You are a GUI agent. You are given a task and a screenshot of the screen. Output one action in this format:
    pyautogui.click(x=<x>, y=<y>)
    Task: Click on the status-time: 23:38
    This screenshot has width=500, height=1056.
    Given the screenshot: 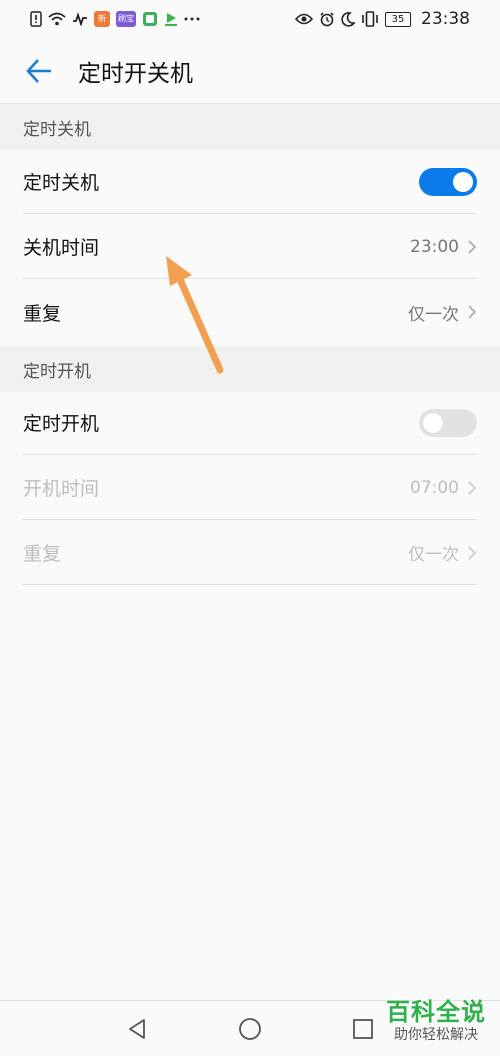 What is the action you would take?
    pyautogui.click(x=445, y=19)
    